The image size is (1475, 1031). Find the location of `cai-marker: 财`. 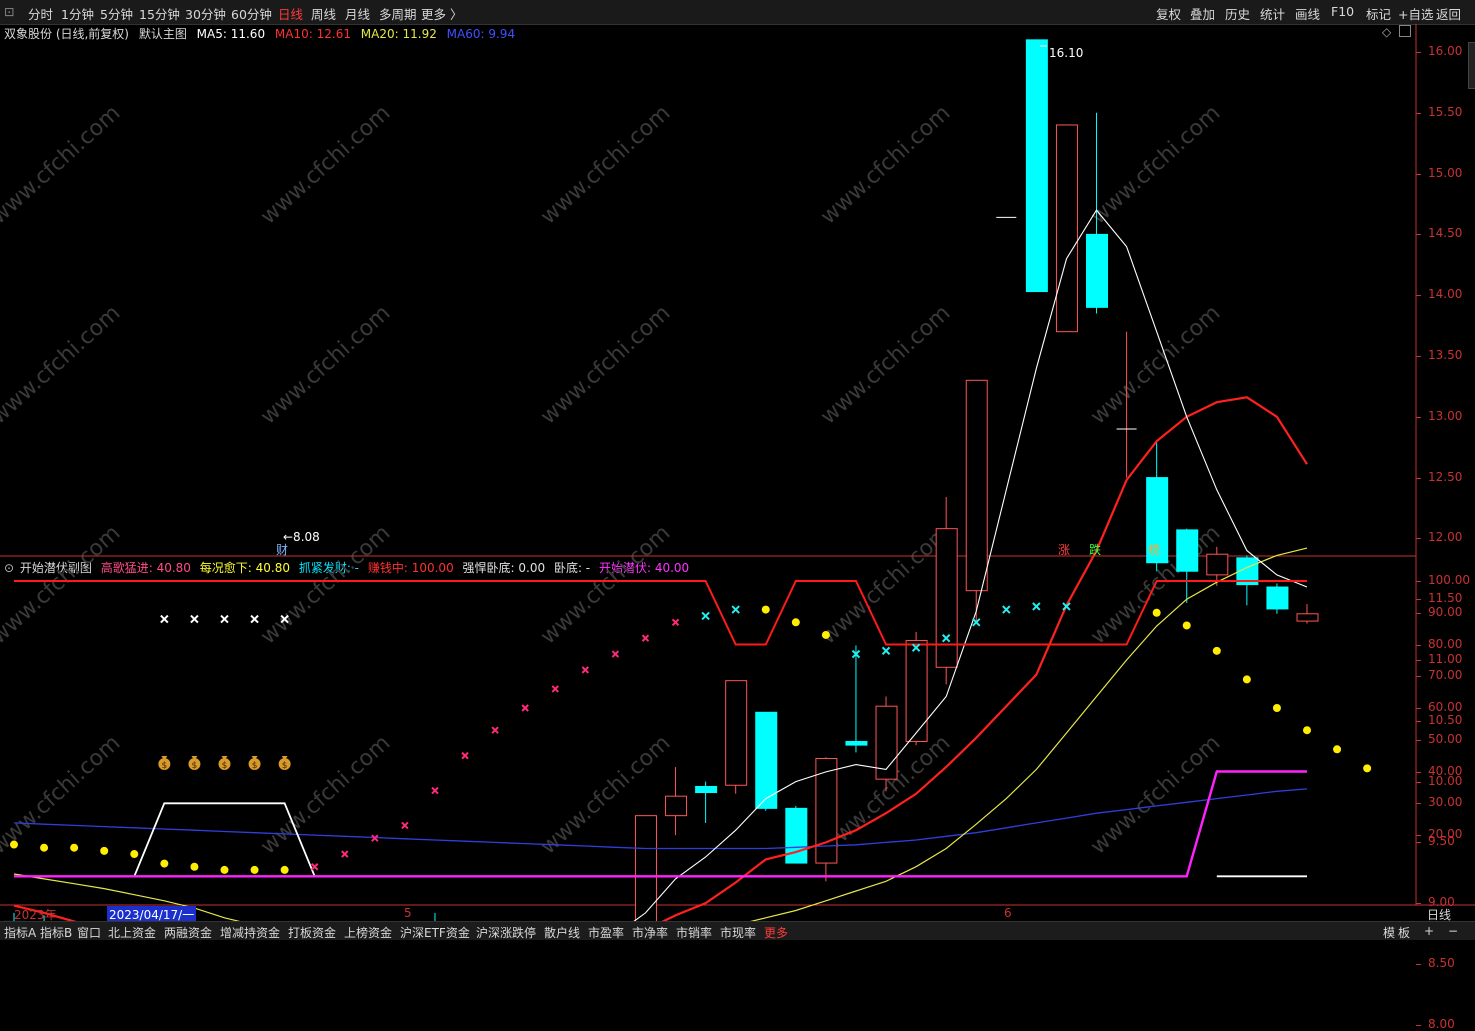

cai-marker: 财 is located at coordinates (282, 550).